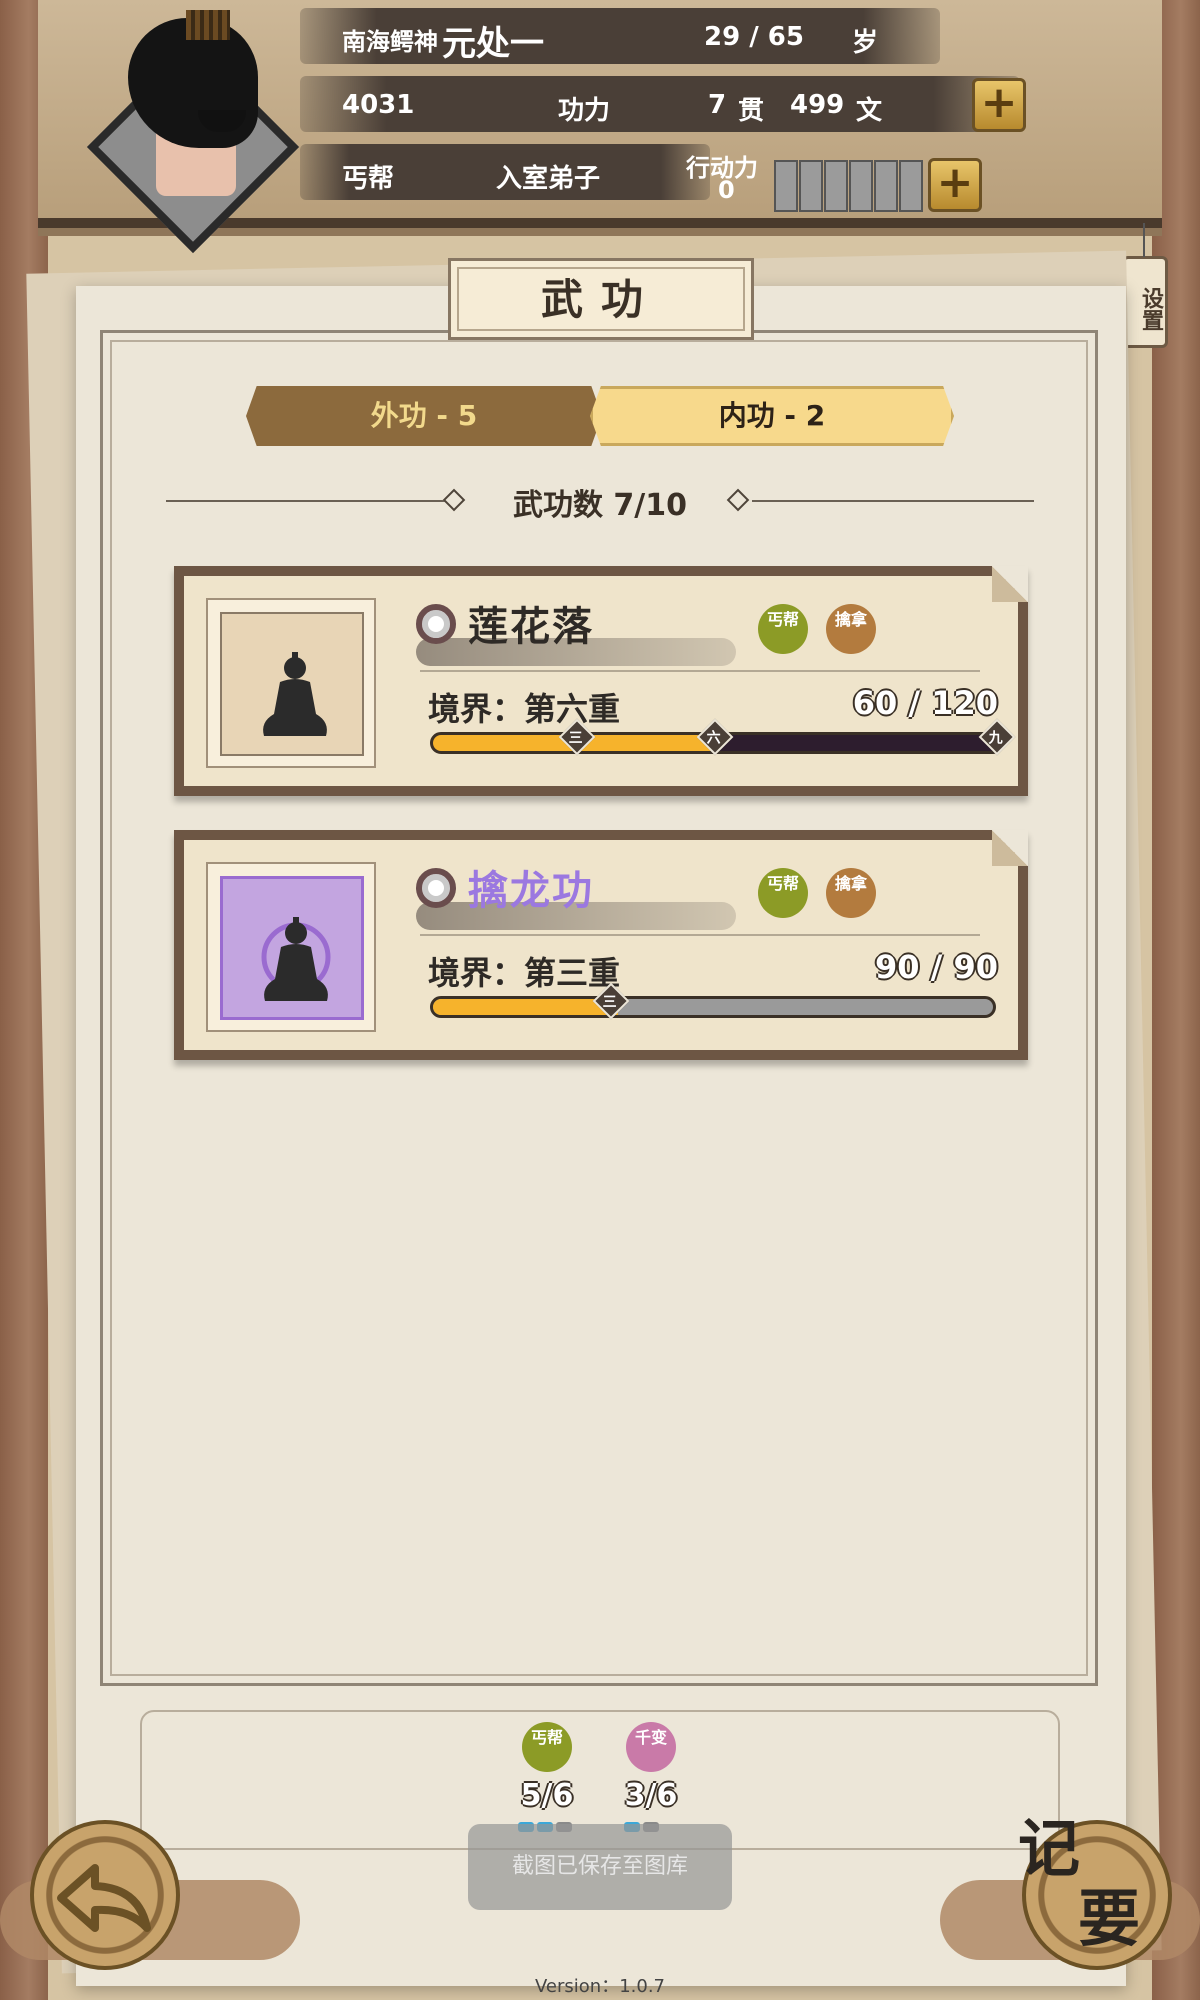 This screenshot has height=2000, width=1200. I want to click on notes-button-label: 记 要, so click(1103, 1899).